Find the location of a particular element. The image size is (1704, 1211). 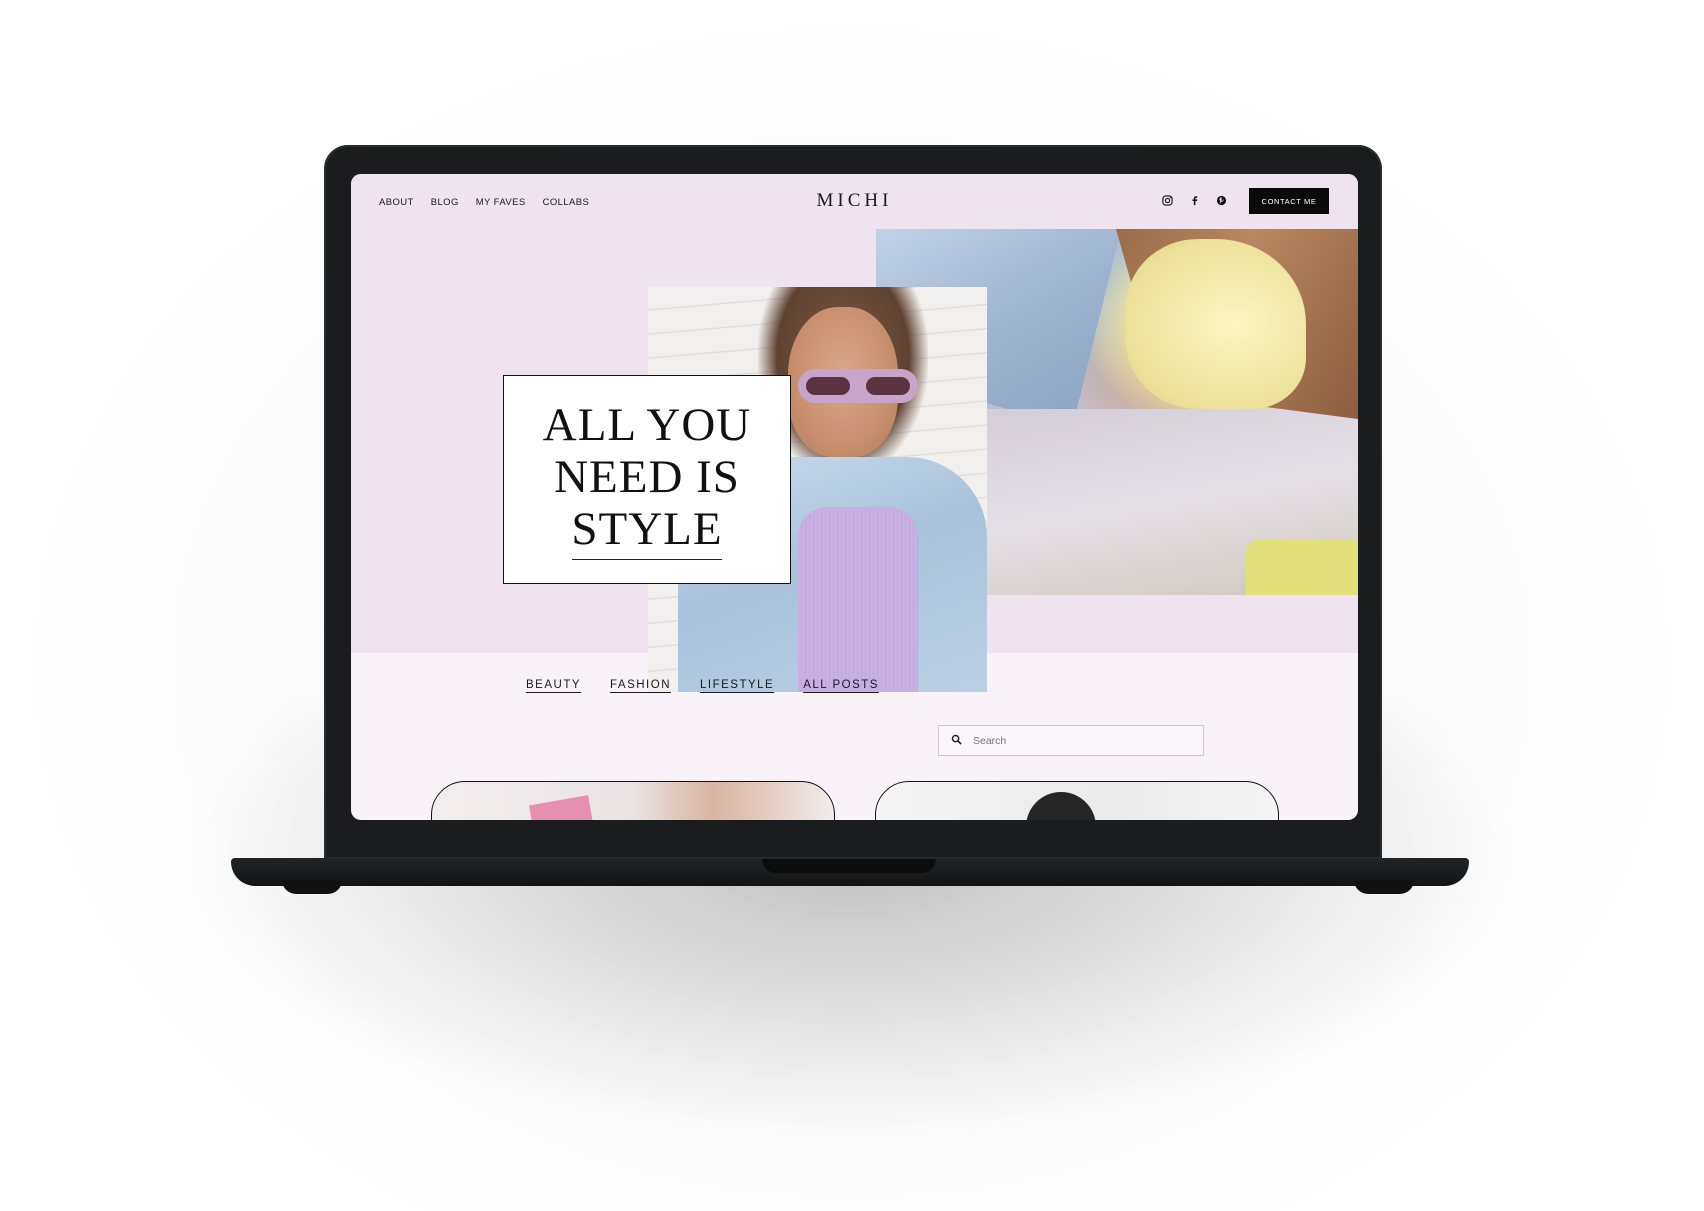

hero-headline: ALL YOU NEED IS STYLE is located at coordinates (647, 477).